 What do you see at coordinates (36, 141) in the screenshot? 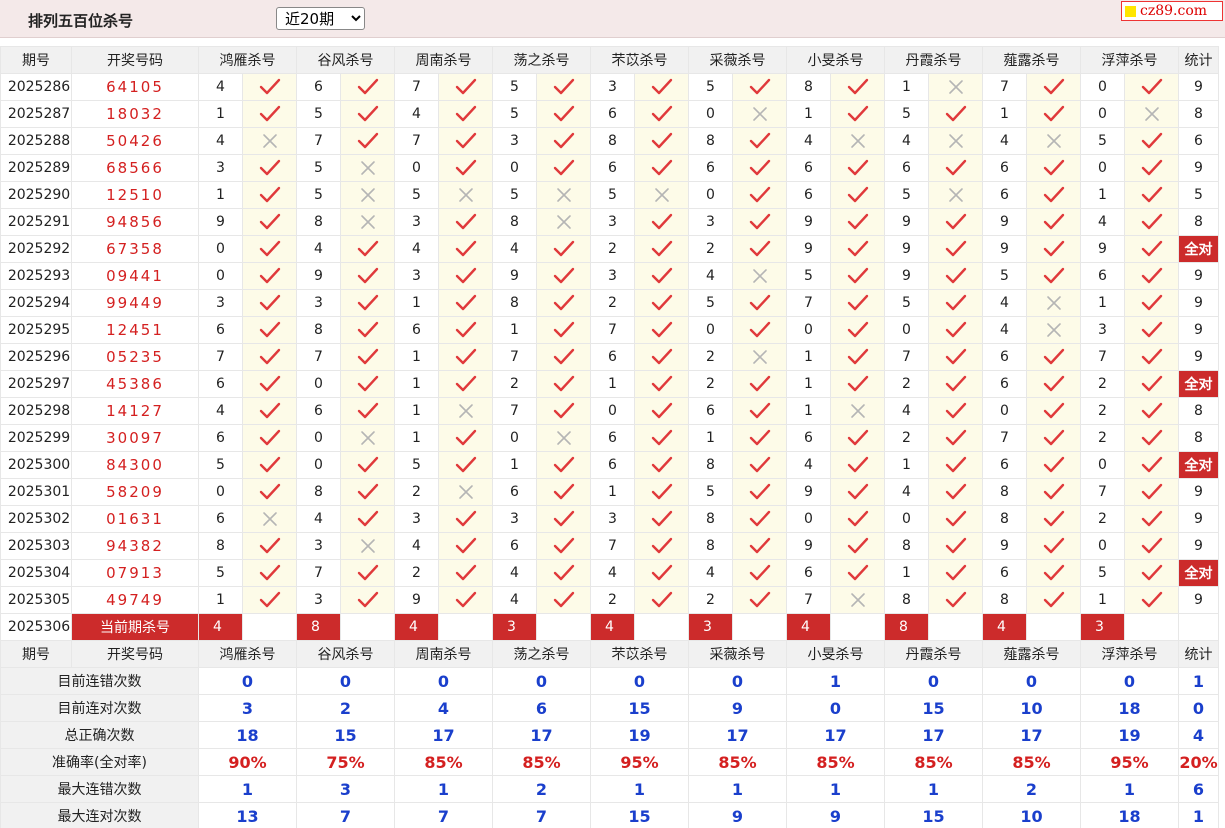
I see `period-cell: 2025288` at bounding box center [36, 141].